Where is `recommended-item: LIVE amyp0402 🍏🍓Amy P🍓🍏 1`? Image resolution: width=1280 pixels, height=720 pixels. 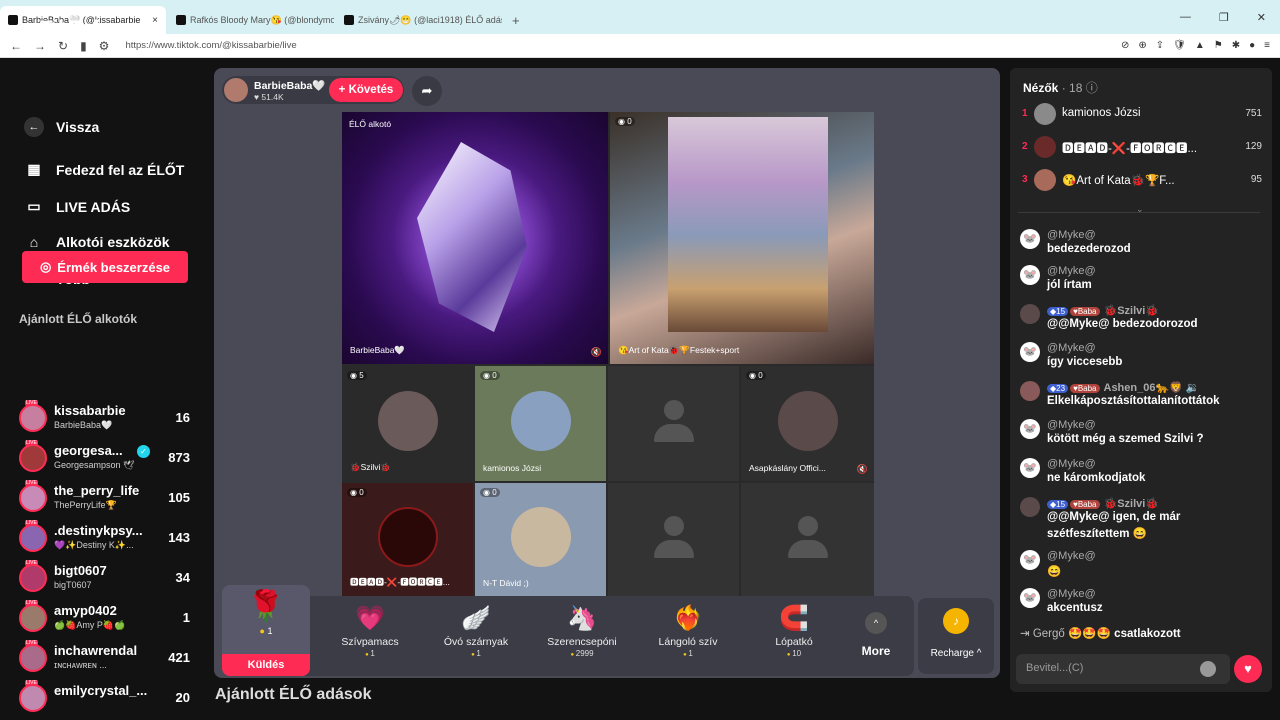
recommended-item: LIVE amyp0402 🍏🍓Amy P🍓🍏 1 is located at coordinates (107, 618).